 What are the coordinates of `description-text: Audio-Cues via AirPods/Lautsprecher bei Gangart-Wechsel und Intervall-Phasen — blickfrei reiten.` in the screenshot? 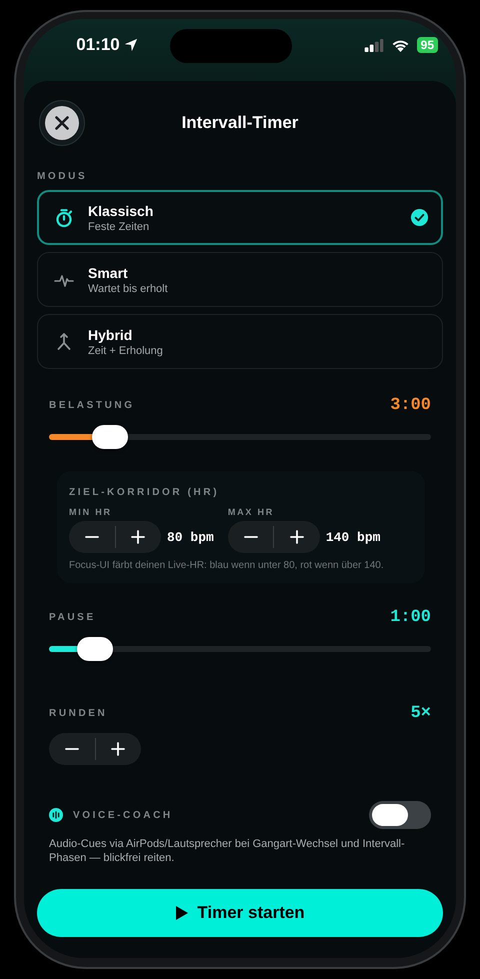 It's located at (227, 851).